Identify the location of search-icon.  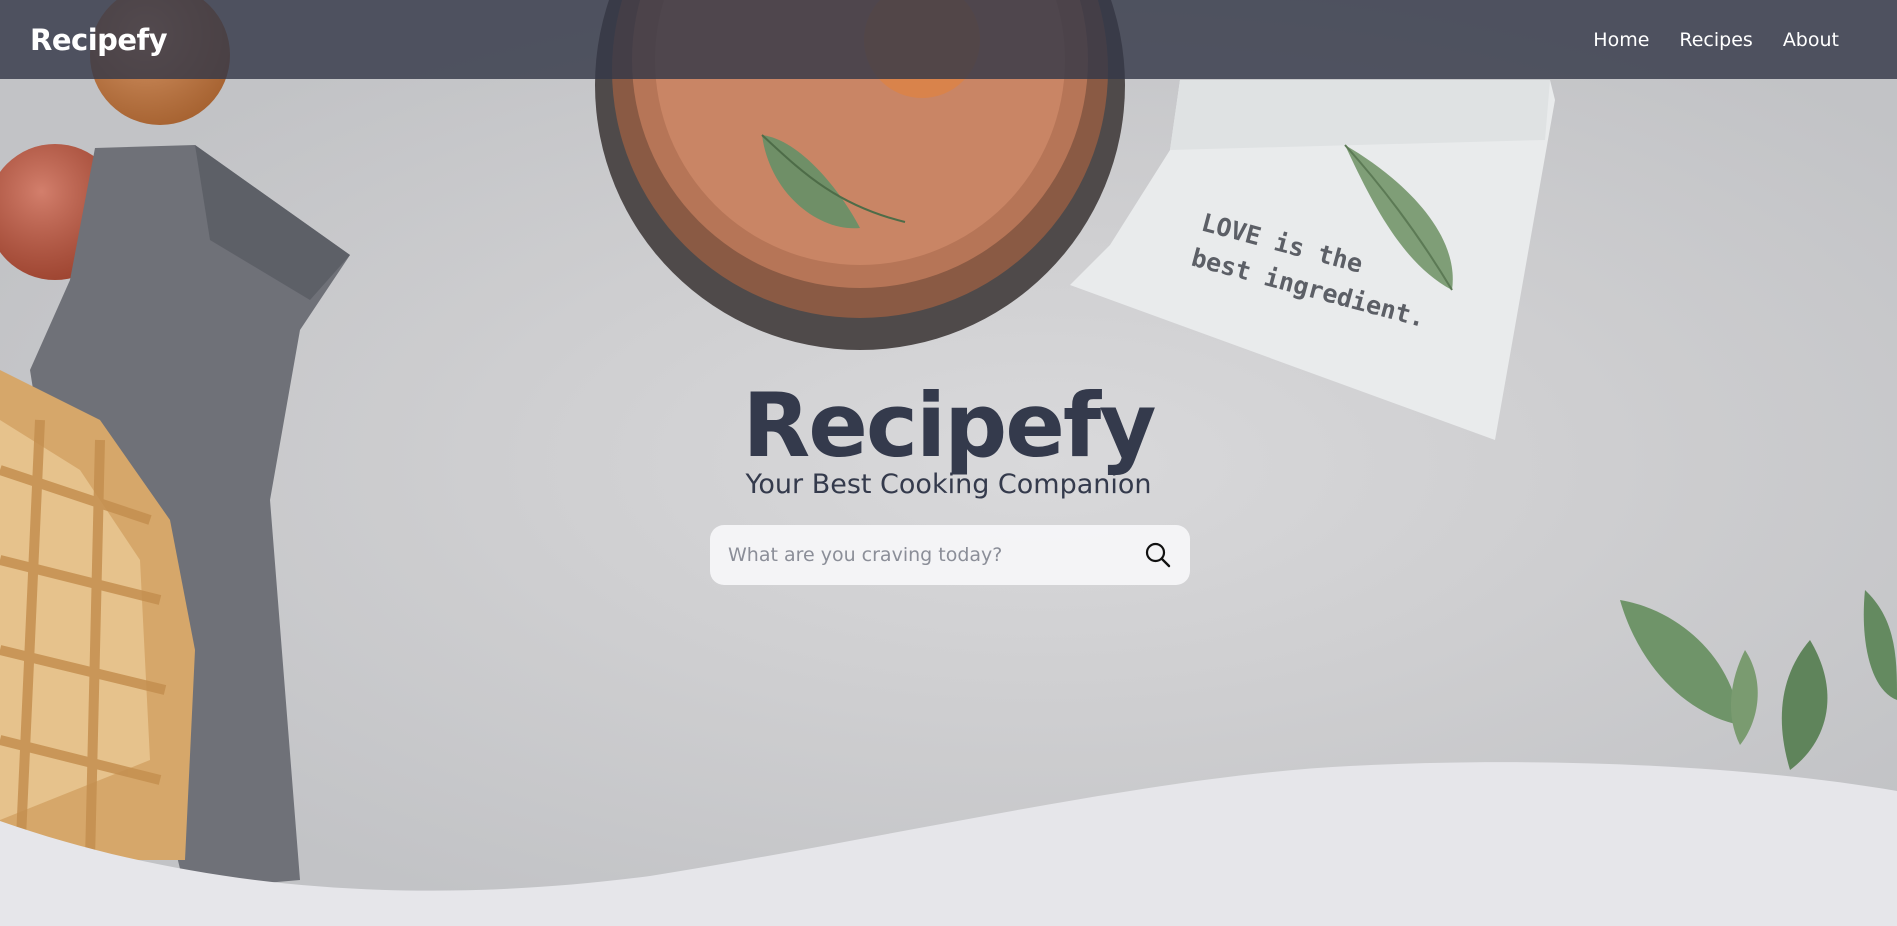
(1158, 555).